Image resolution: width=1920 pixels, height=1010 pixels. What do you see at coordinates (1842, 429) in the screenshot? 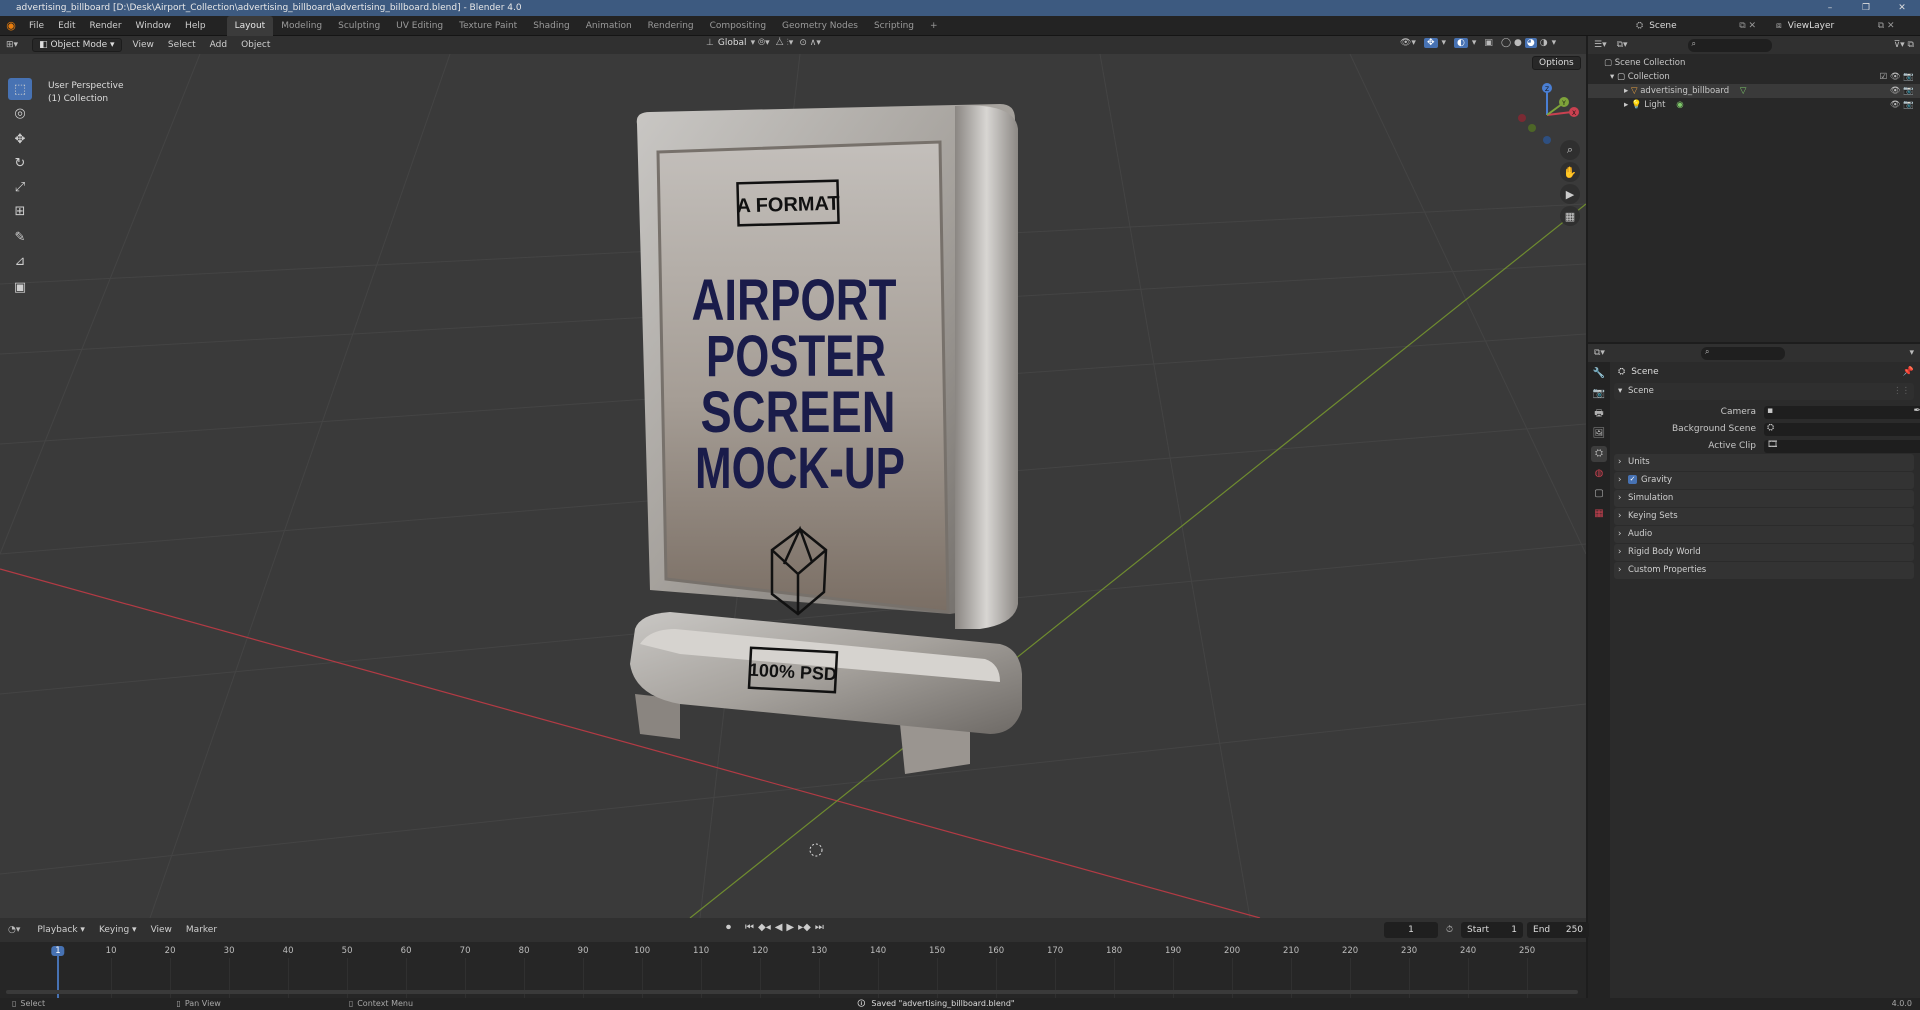
I see `background-scene-field: ⛭` at bounding box center [1842, 429].